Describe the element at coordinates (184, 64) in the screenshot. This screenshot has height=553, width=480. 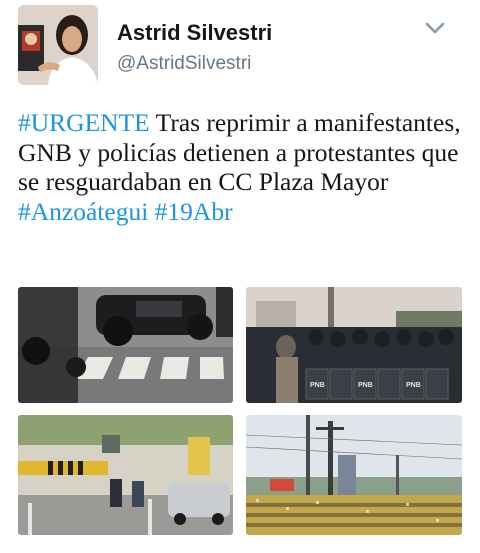
I see `author-handle: @AstridSilvestri` at that location.